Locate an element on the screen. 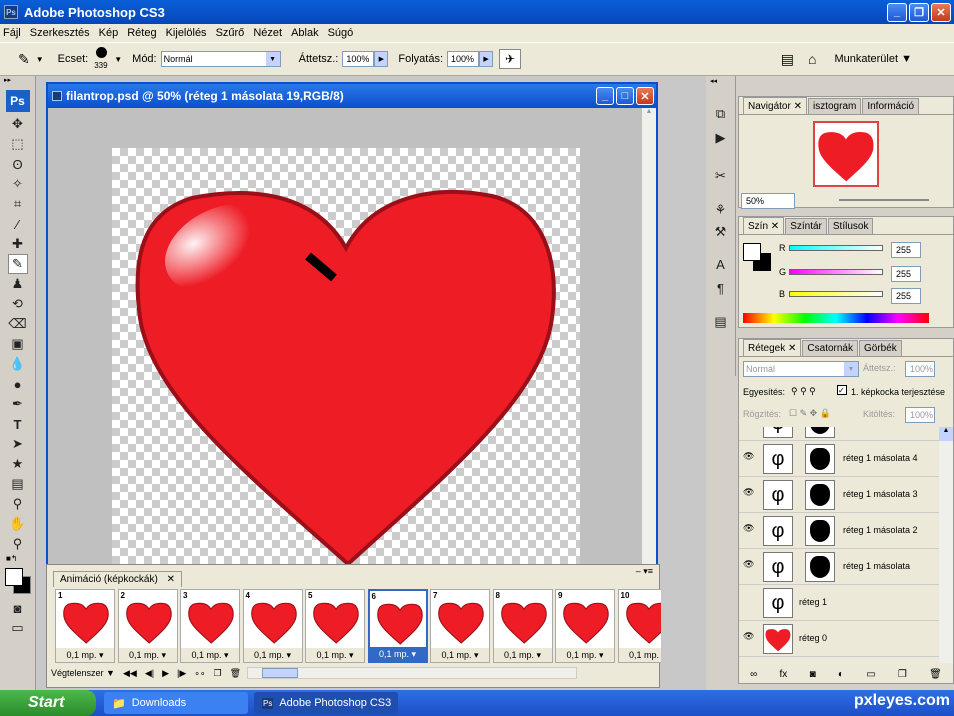 Image resolution: width=954 pixels, height=716 pixels. taskbar-downloads: 📁 Downloads is located at coordinates (176, 703).